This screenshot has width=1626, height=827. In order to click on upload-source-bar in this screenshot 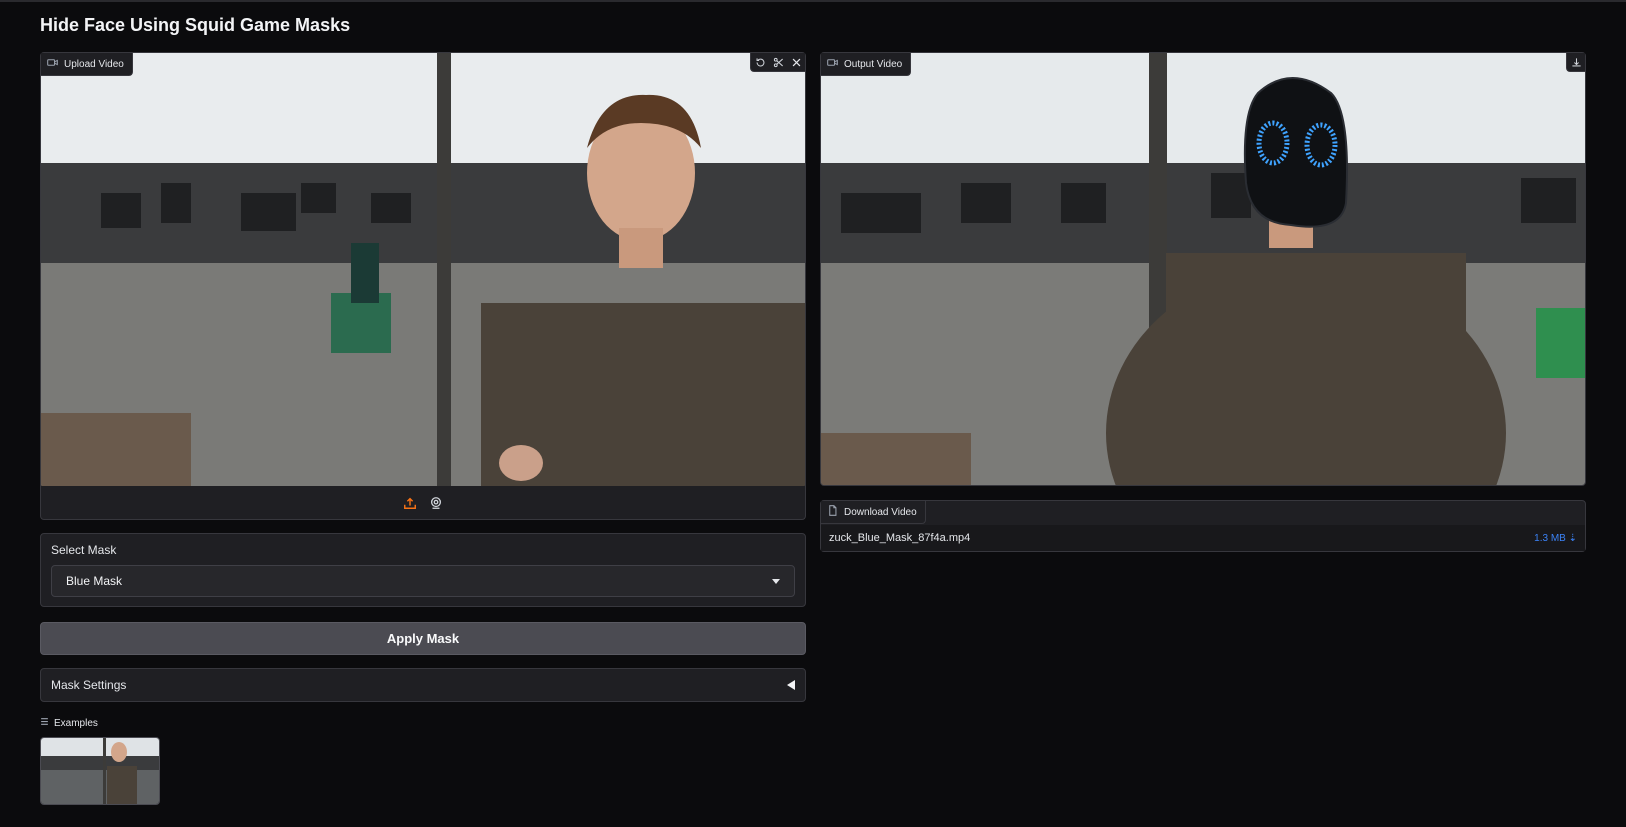, I will do `click(423, 503)`.